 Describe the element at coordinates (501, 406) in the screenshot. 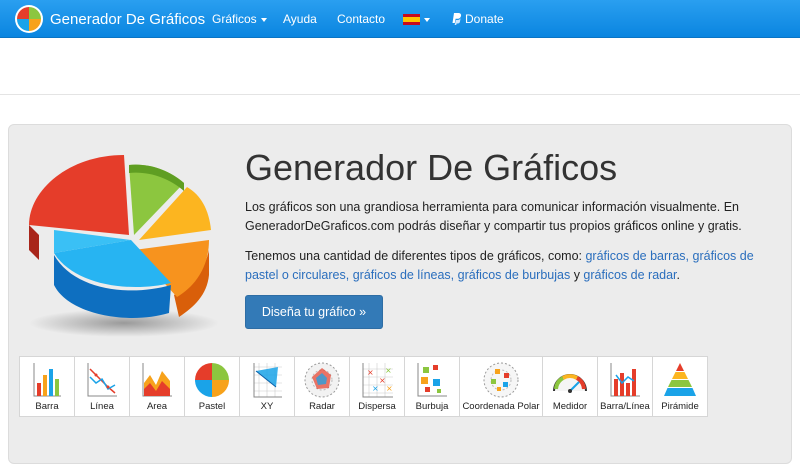

I see `tile-label: Coordenada Polar` at that location.